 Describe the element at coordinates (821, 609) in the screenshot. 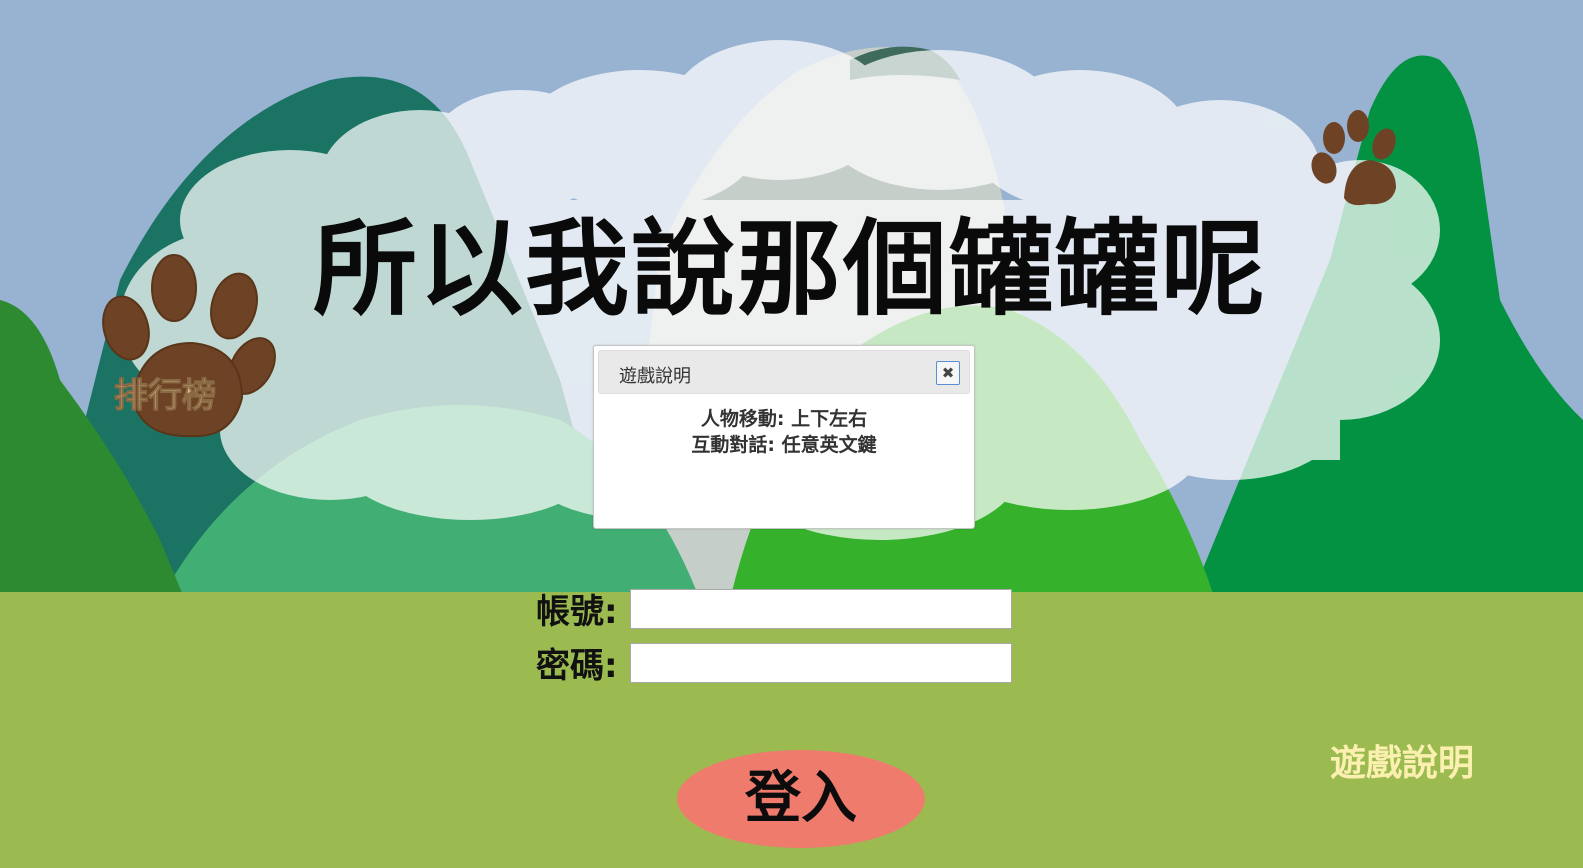

I see `account-input` at that location.